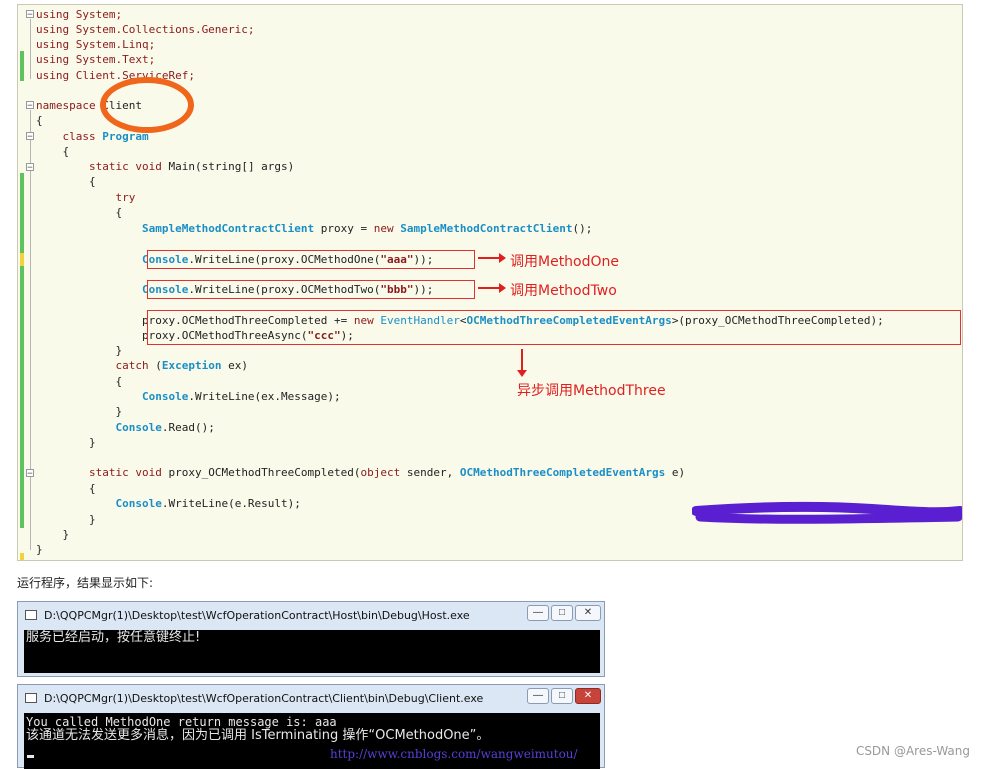  Describe the element at coordinates (165, 166) in the screenshot. I see `code-line: static void Main(string[] args)` at that location.